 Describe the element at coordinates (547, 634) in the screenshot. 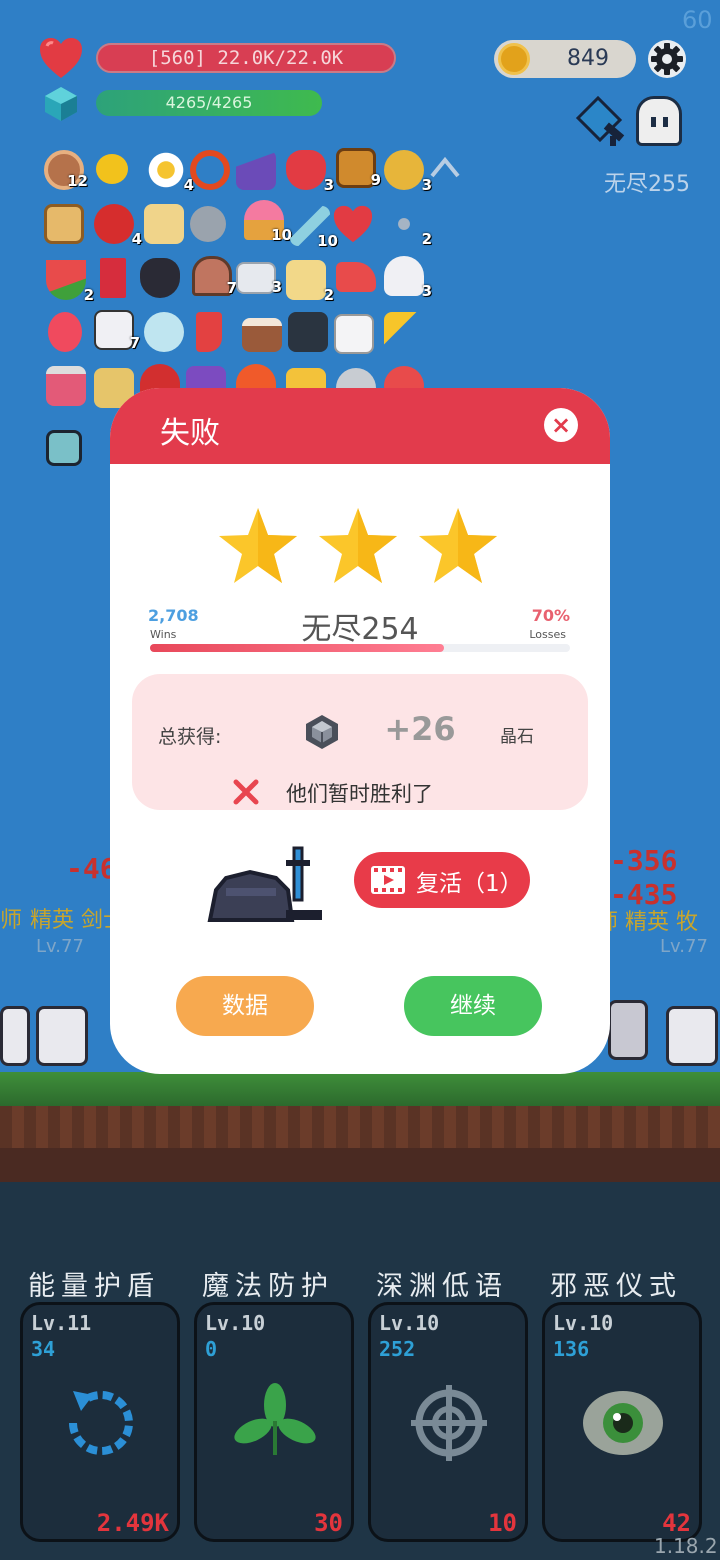

I see `losses-label: Losses` at that location.